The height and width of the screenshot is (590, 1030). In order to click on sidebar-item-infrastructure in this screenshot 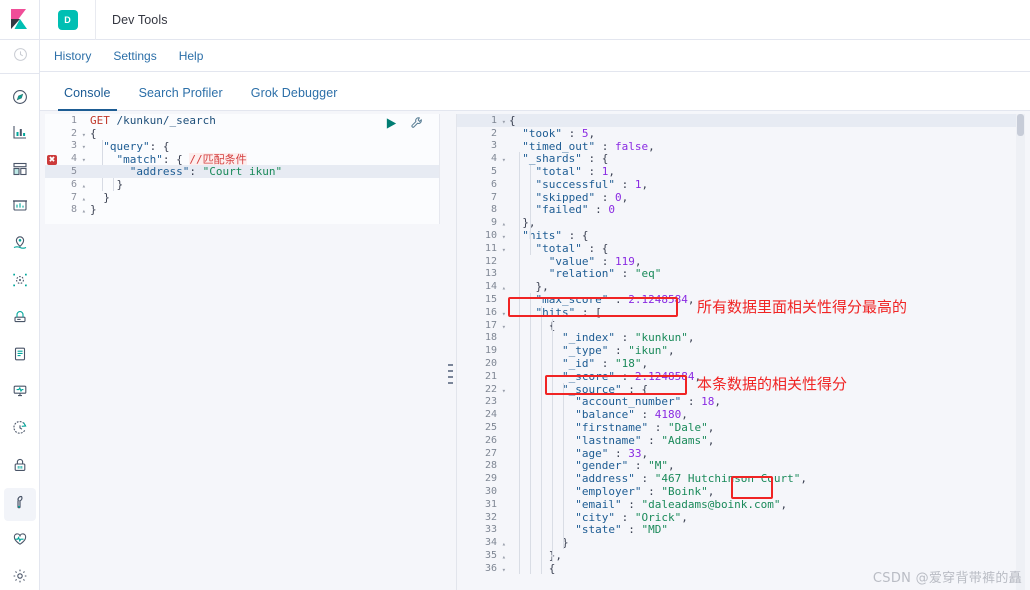, I will do `click(20, 319)`.